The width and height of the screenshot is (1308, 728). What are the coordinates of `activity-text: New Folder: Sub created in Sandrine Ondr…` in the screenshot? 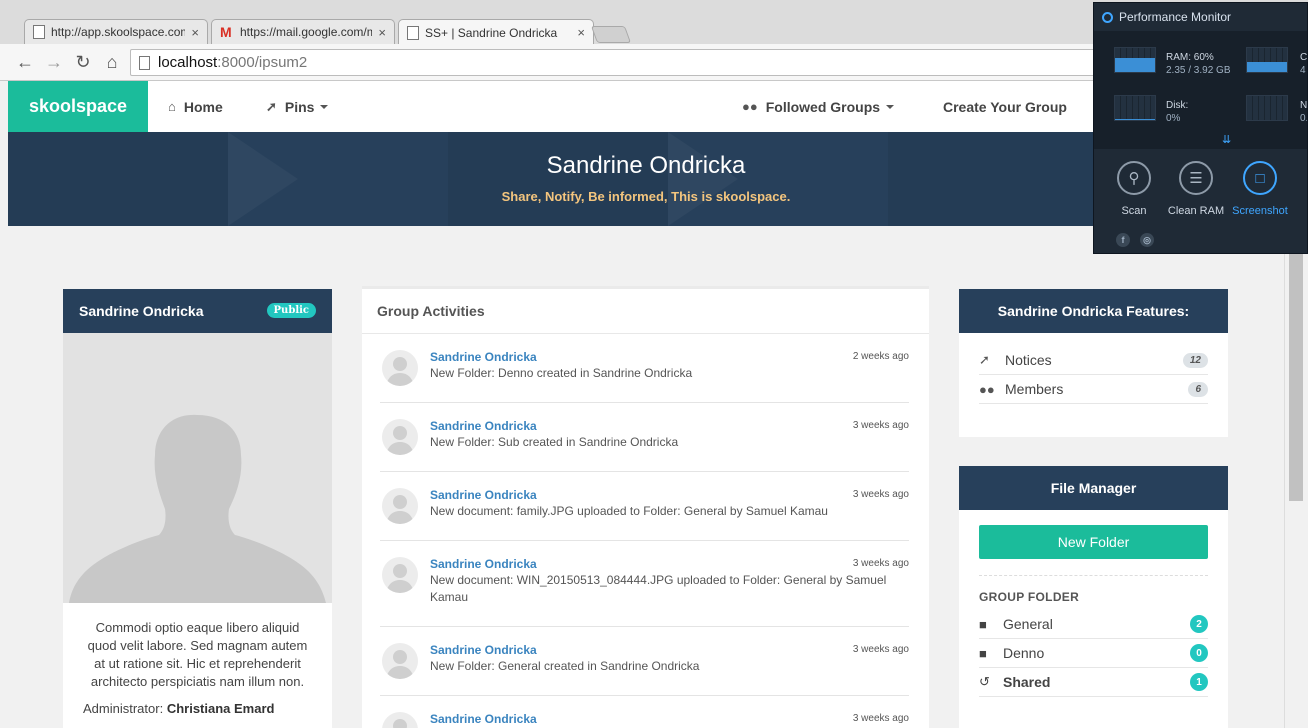 It's located at (554, 442).